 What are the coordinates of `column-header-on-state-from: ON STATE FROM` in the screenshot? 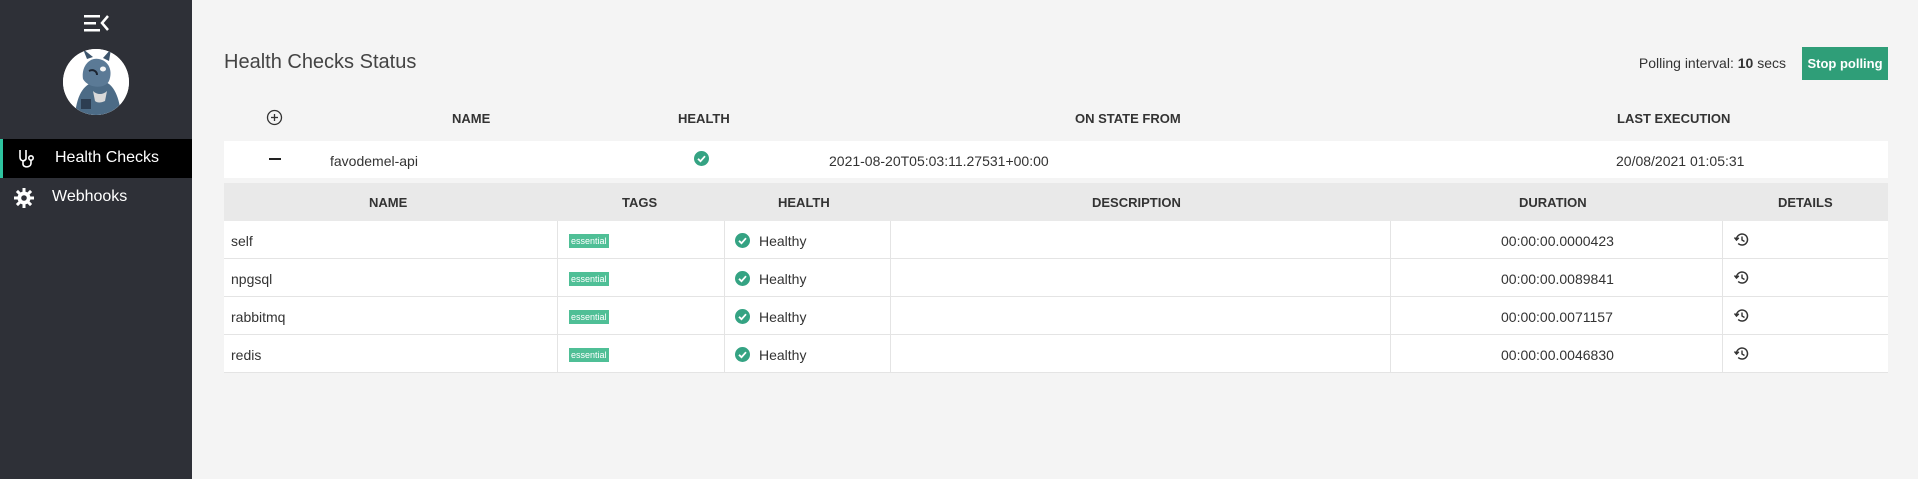 It's located at (1128, 118).